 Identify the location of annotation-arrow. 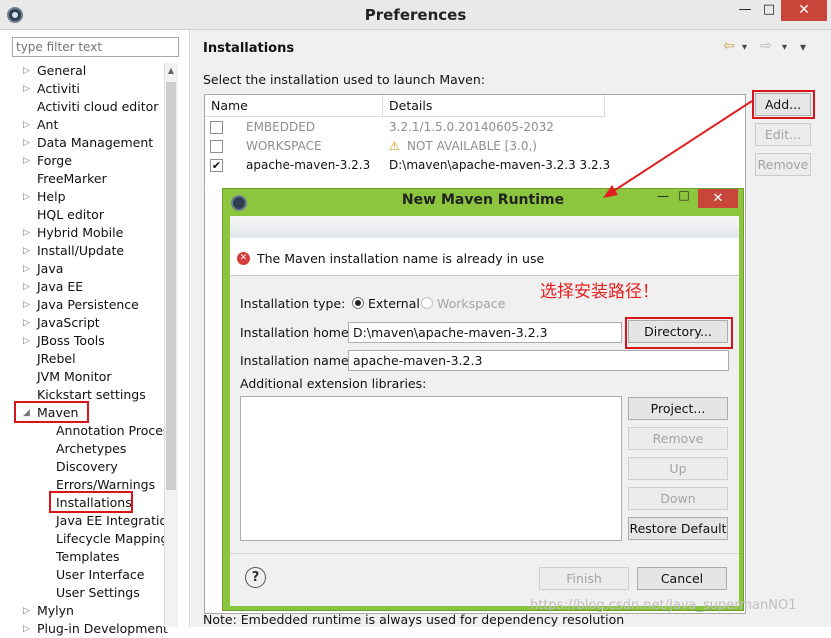
(678, 149).